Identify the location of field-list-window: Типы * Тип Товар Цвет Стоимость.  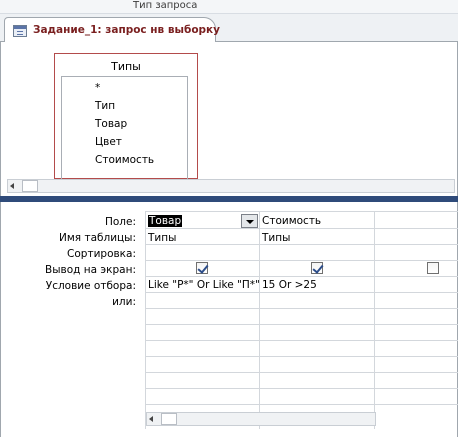
(126, 116).